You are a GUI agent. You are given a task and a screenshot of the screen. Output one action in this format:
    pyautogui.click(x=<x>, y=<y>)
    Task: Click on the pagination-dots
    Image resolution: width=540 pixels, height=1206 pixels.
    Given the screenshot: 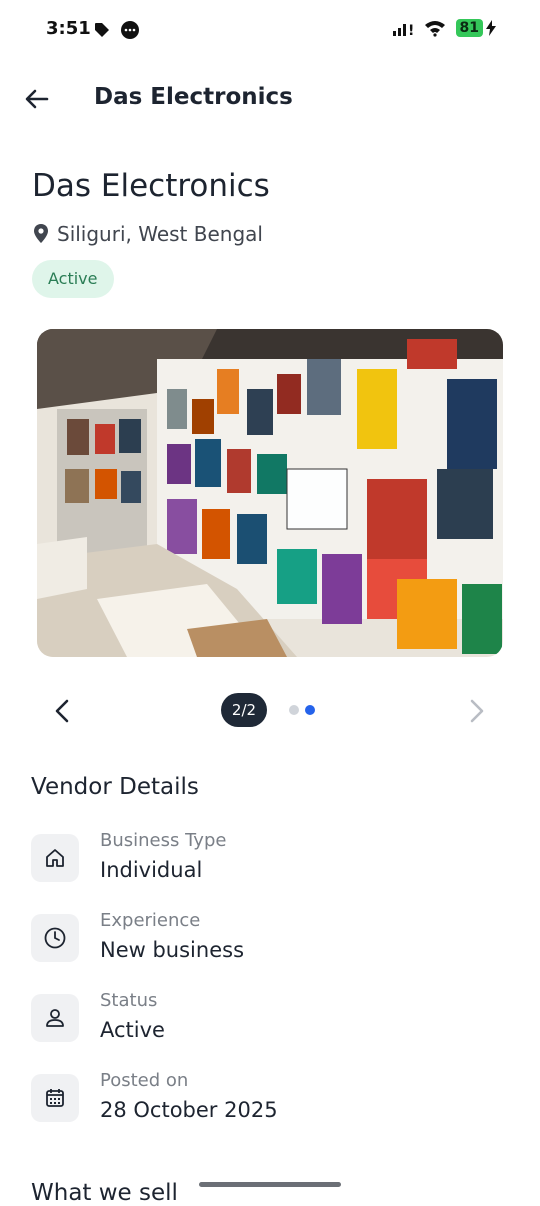 What is the action you would take?
    pyautogui.click(x=302, y=710)
    